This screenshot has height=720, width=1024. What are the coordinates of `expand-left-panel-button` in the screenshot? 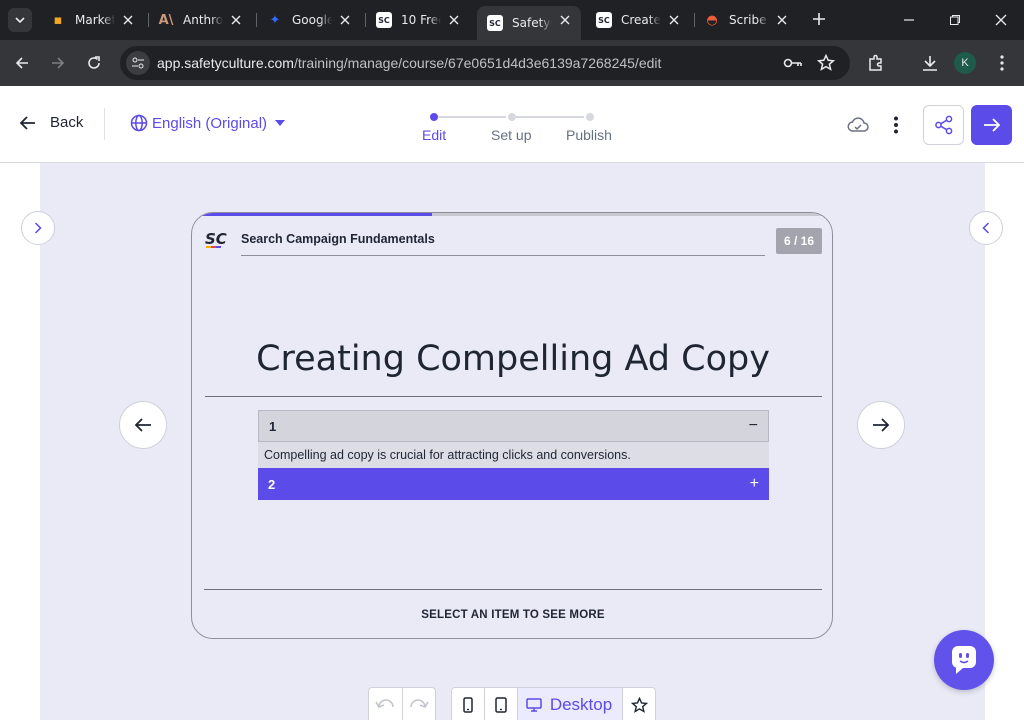 It's located at (38, 228).